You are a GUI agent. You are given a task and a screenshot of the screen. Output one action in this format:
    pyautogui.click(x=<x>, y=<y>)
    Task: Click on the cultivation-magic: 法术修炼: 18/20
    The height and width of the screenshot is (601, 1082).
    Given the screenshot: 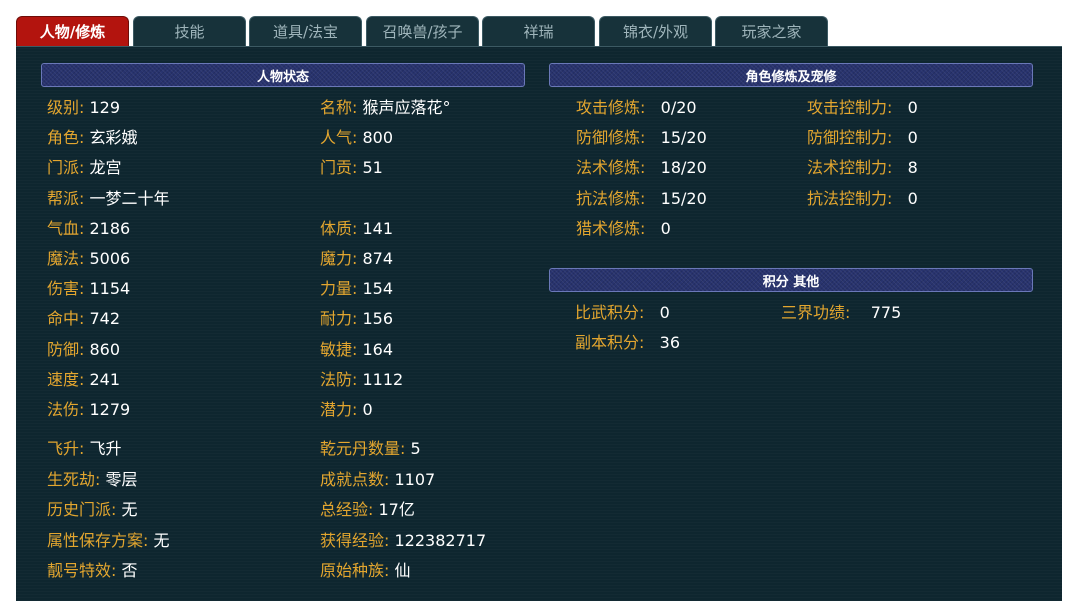 What is the action you would take?
    pyautogui.click(x=641, y=167)
    